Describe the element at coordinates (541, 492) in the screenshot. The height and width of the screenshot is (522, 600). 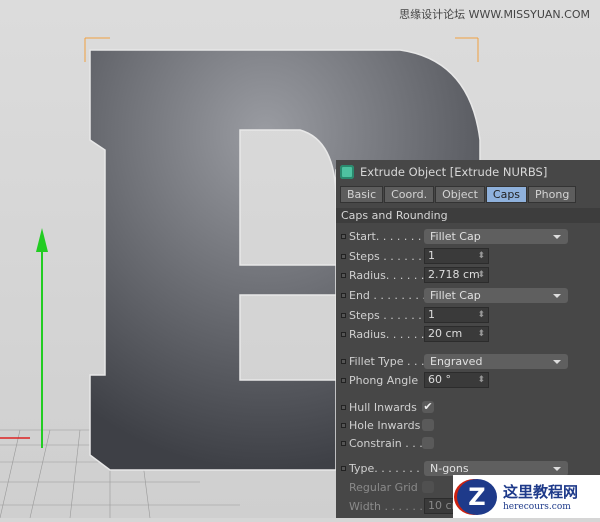
I see `logo-title: 这里教程网` at that location.